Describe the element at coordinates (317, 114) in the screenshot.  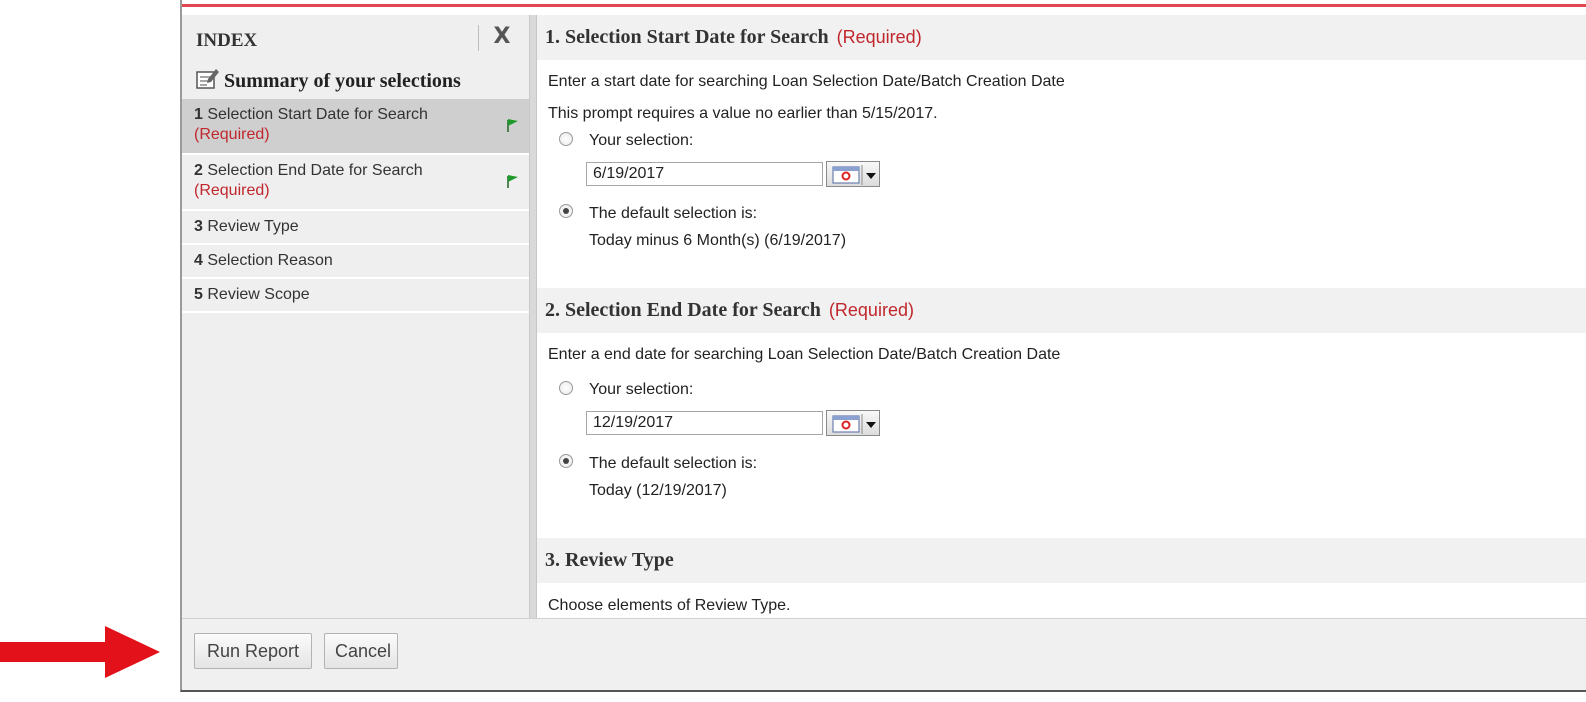
I see `sidebar-item-label: Selection Start Date for Search` at that location.